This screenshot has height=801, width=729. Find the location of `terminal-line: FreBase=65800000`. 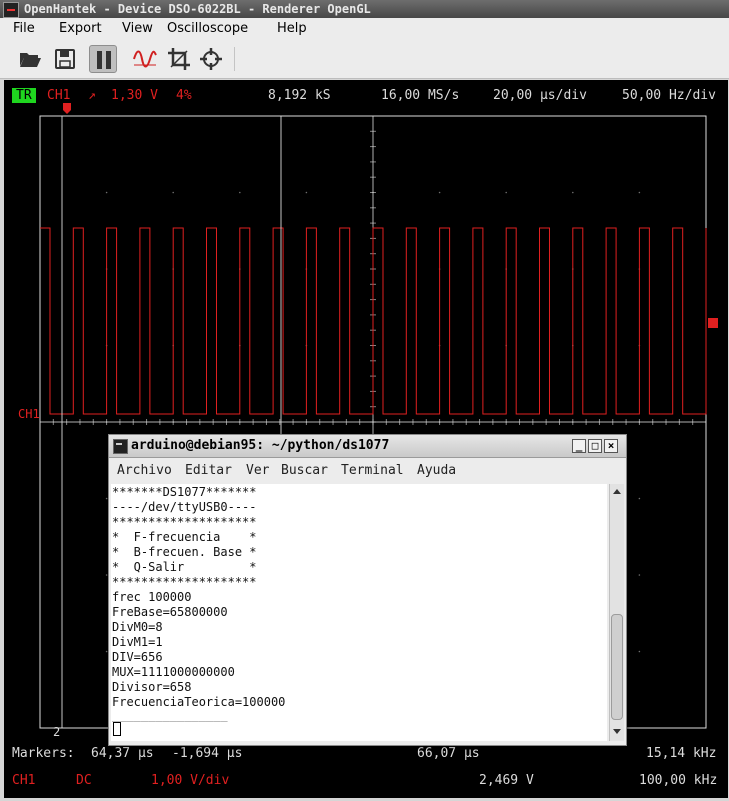

terminal-line: FreBase=65800000 is located at coordinates (170, 612).